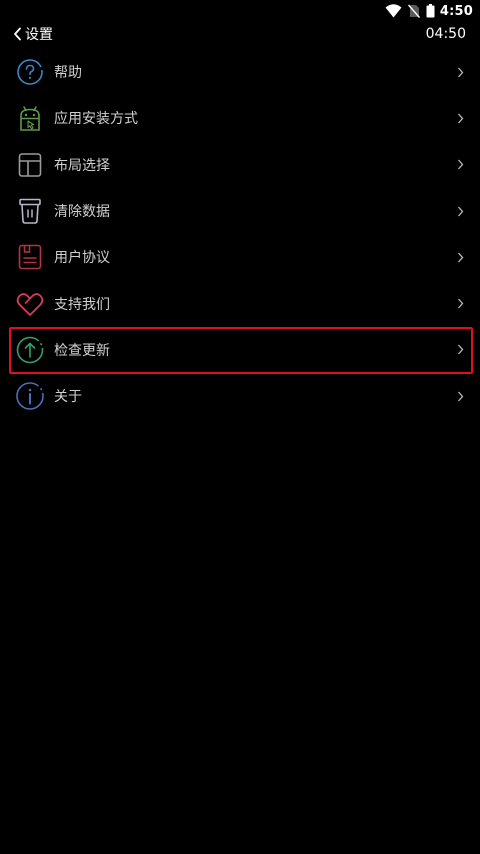 The height and width of the screenshot is (854, 480). What do you see at coordinates (240, 211) in the screenshot?
I see `menu-item-clear-data: 清除数据` at bounding box center [240, 211].